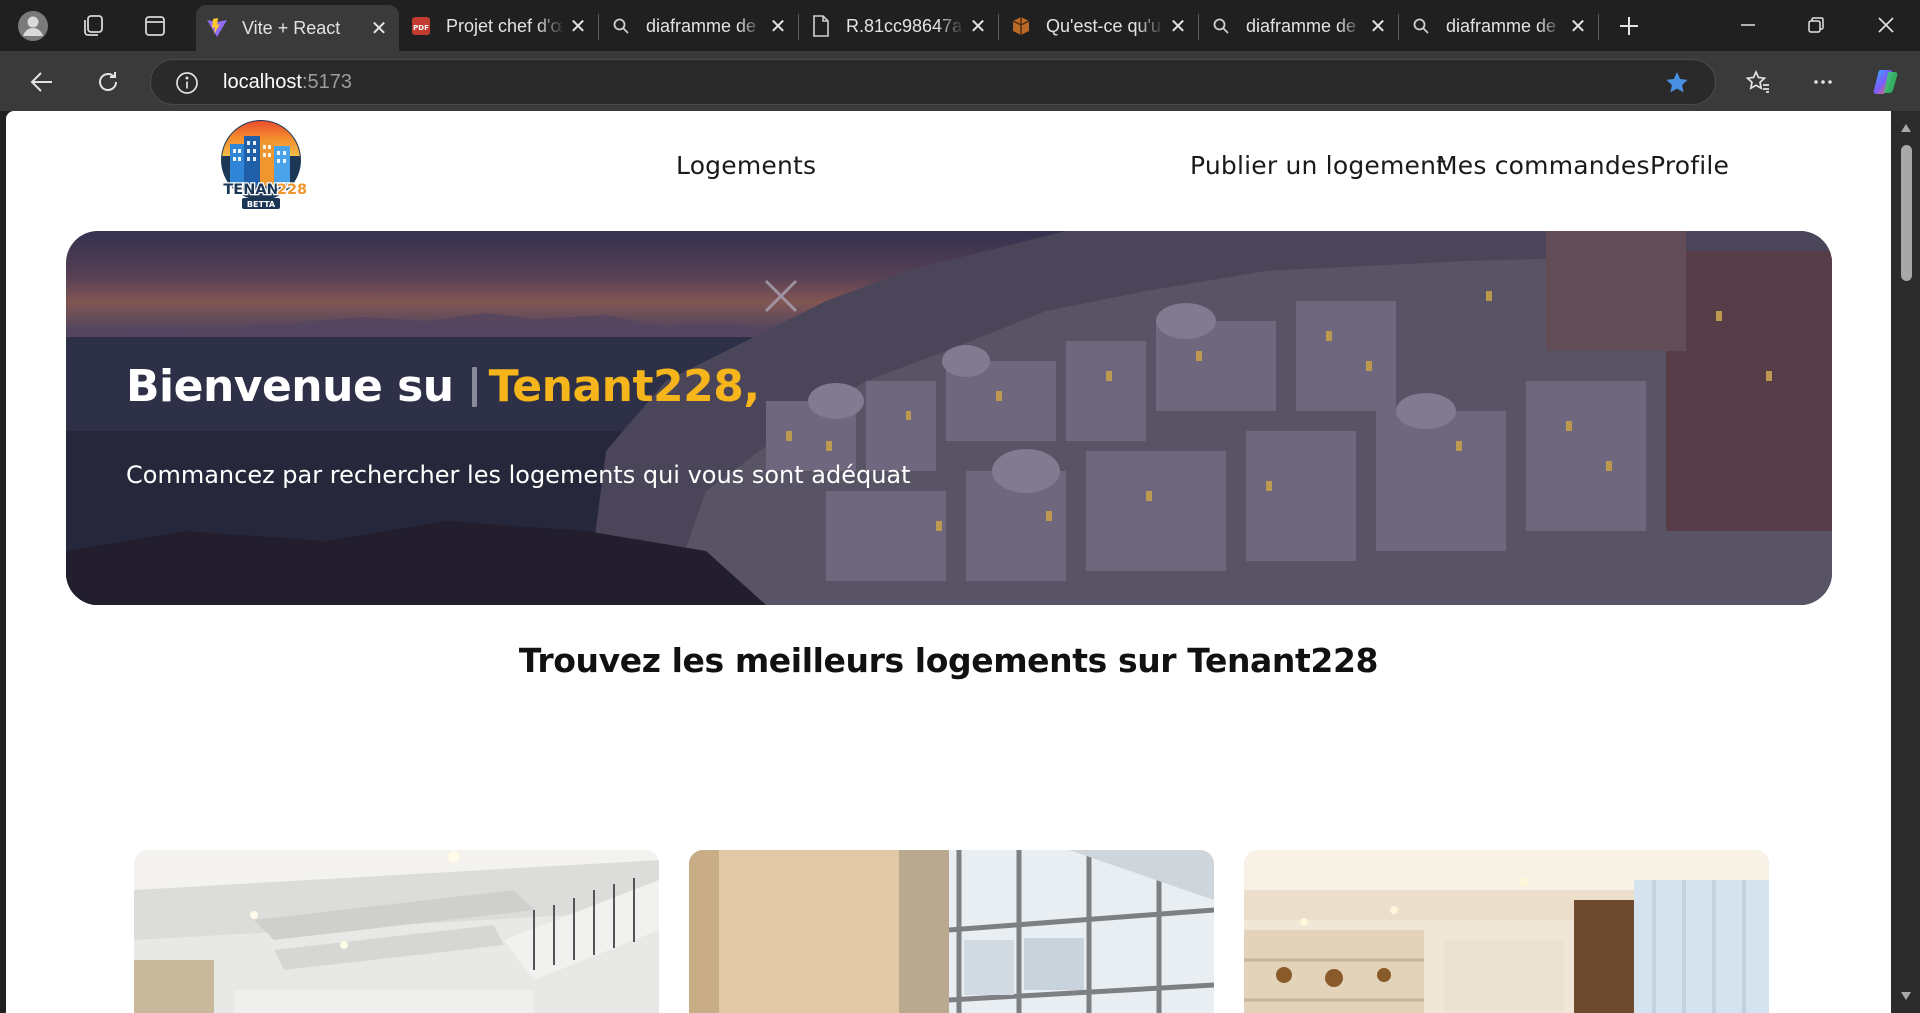  I want to click on nav-profile: Profile, so click(1689, 165).